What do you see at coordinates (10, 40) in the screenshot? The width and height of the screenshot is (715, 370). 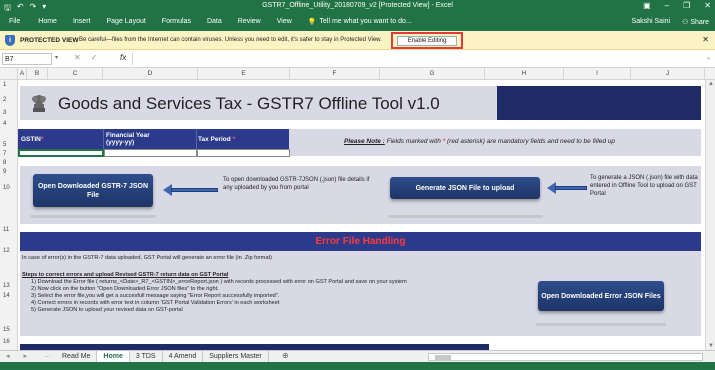 I see `shield-icon: i` at bounding box center [10, 40].